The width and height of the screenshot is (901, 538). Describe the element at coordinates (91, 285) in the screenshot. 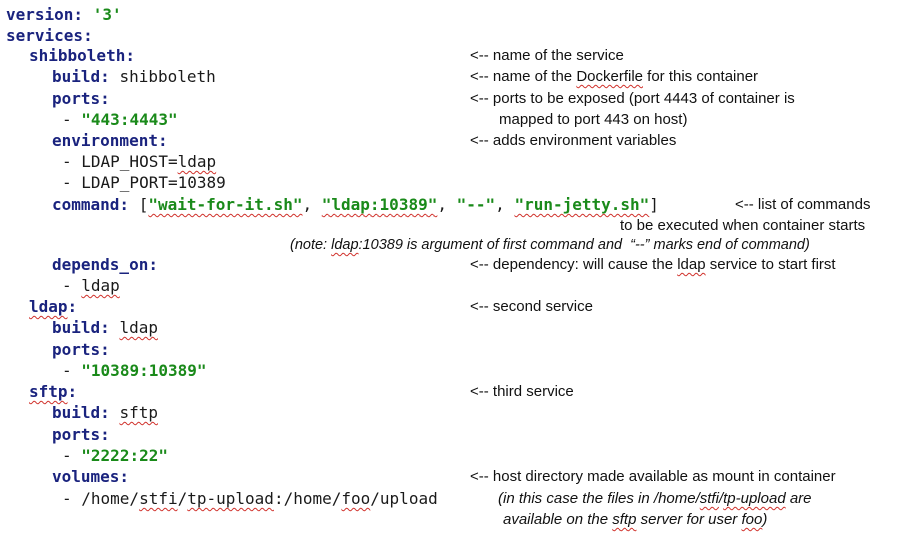

I see `yaml-line-depends-item: - ldap` at that location.